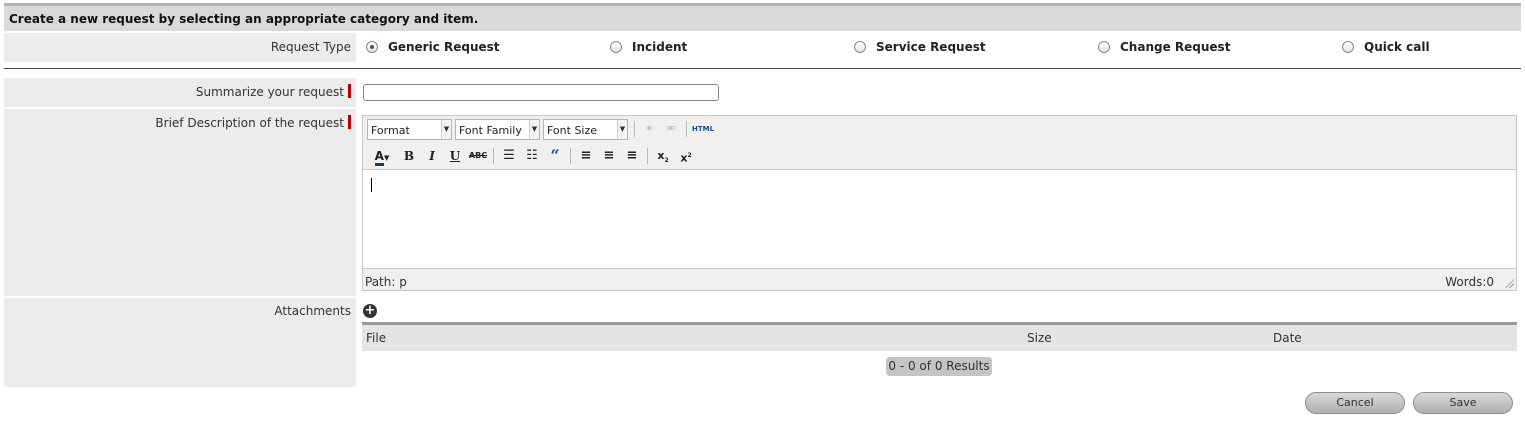 This screenshot has height=430, width=1525. Describe the element at coordinates (931, 47) in the screenshot. I see `radio-label: Service Request` at that location.